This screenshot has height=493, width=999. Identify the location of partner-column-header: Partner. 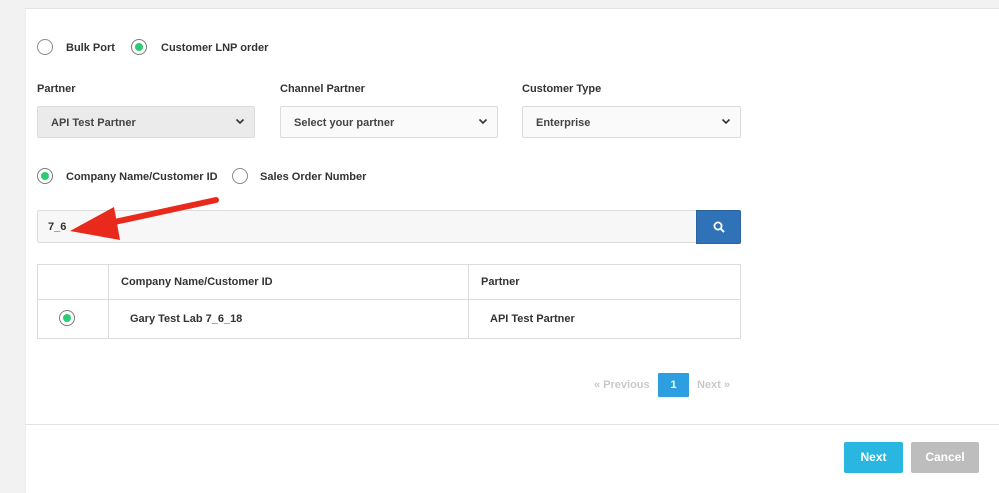
(604, 282).